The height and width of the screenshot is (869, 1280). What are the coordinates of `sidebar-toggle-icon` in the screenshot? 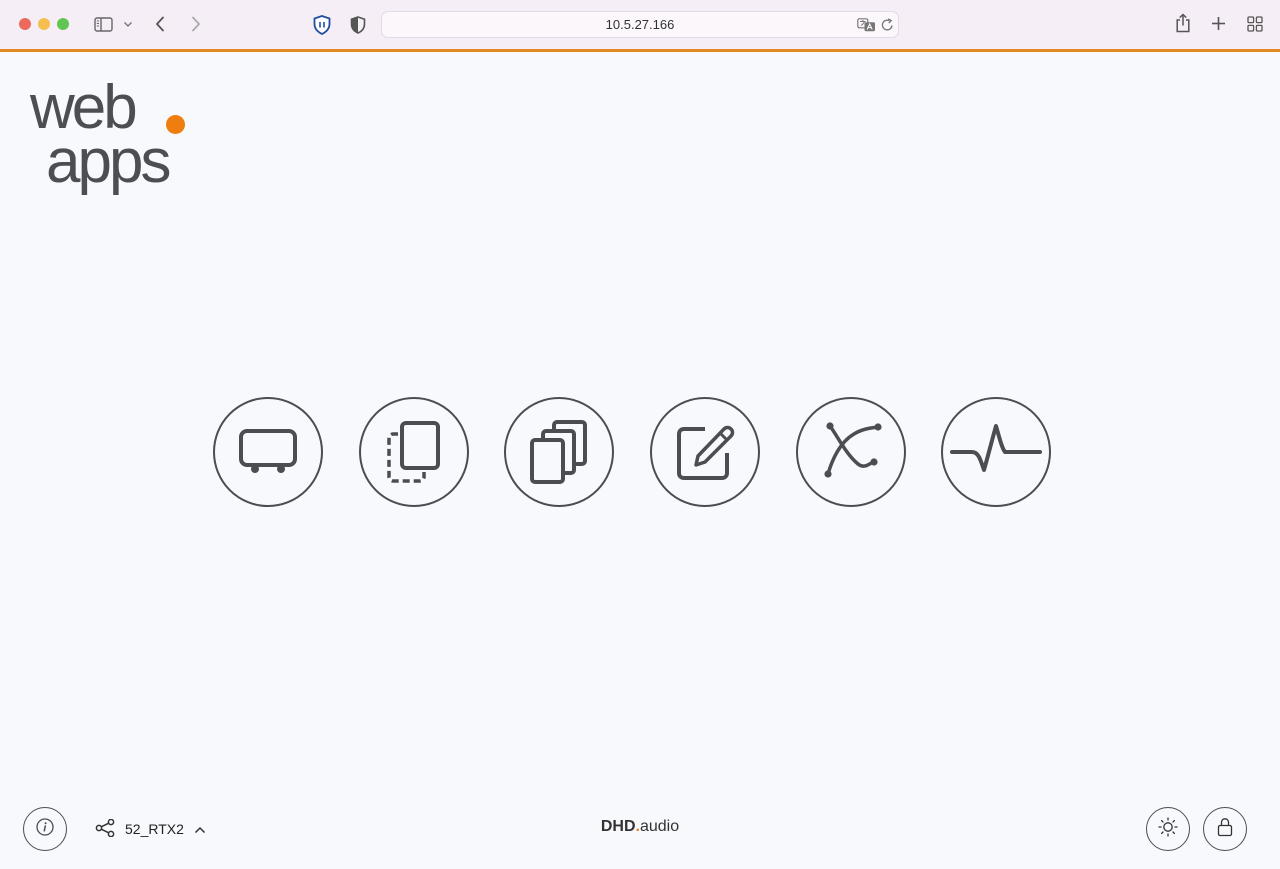 It's located at (103, 24).